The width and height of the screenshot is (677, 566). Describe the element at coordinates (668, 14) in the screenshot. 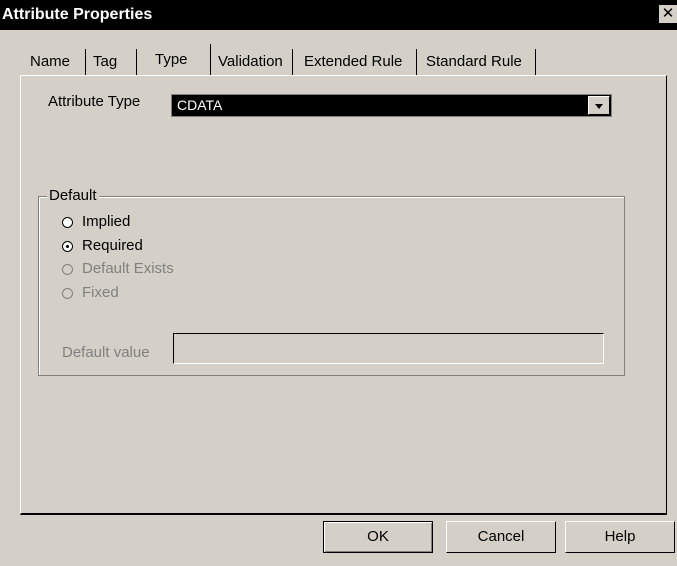

I see `close-icon: ✕` at that location.